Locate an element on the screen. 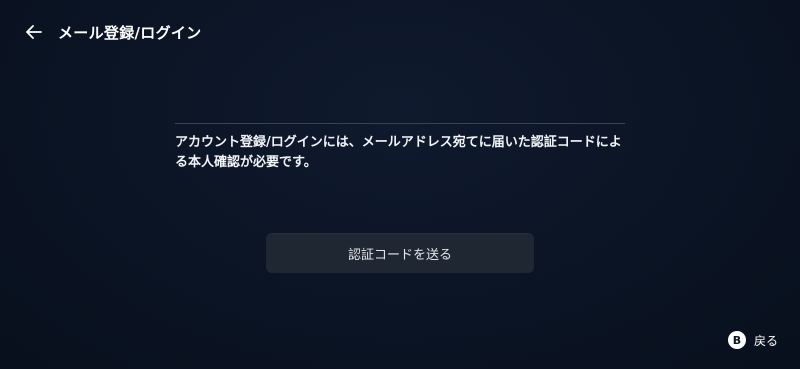 Image resolution: width=800 pixels, height=369 pixels. page-title: メール登録/ログイン is located at coordinates (130, 32).